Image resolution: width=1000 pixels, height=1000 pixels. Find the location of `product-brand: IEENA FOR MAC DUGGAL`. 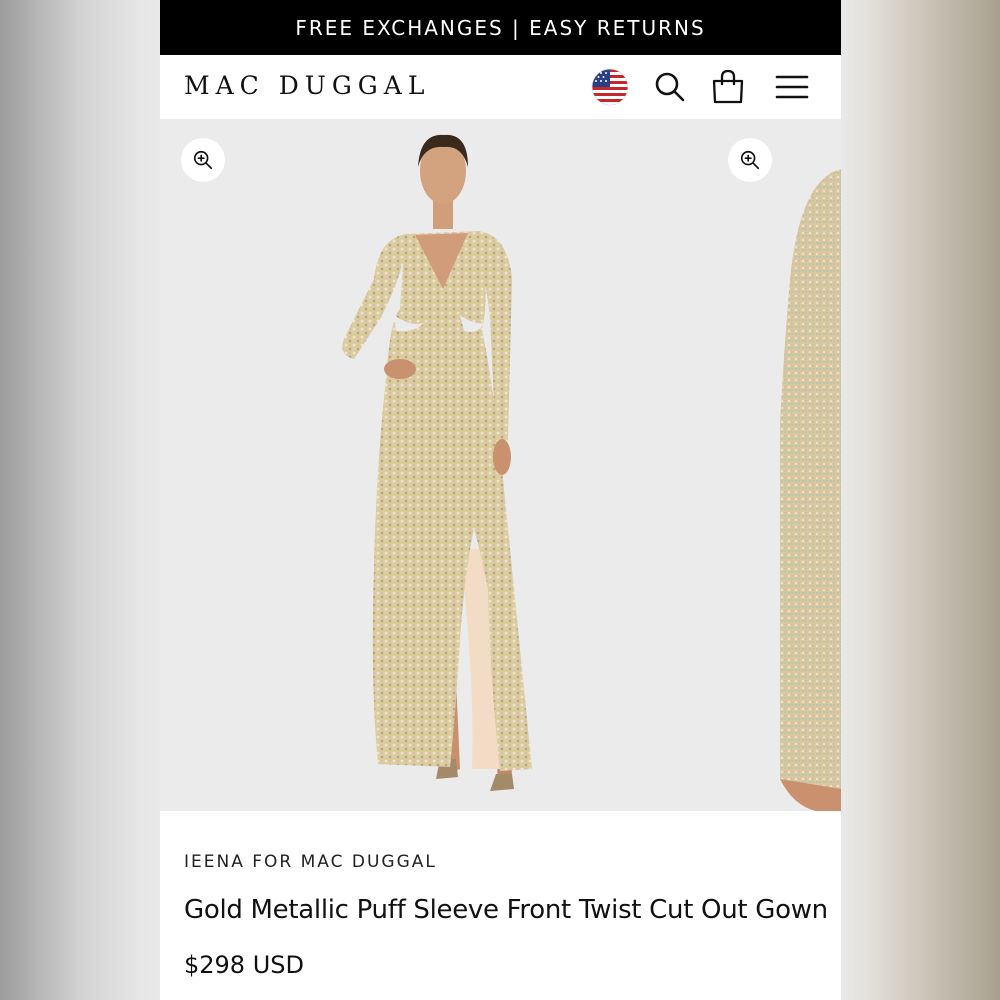

product-brand: IEENA FOR MAC DUGGAL is located at coordinates (310, 862).